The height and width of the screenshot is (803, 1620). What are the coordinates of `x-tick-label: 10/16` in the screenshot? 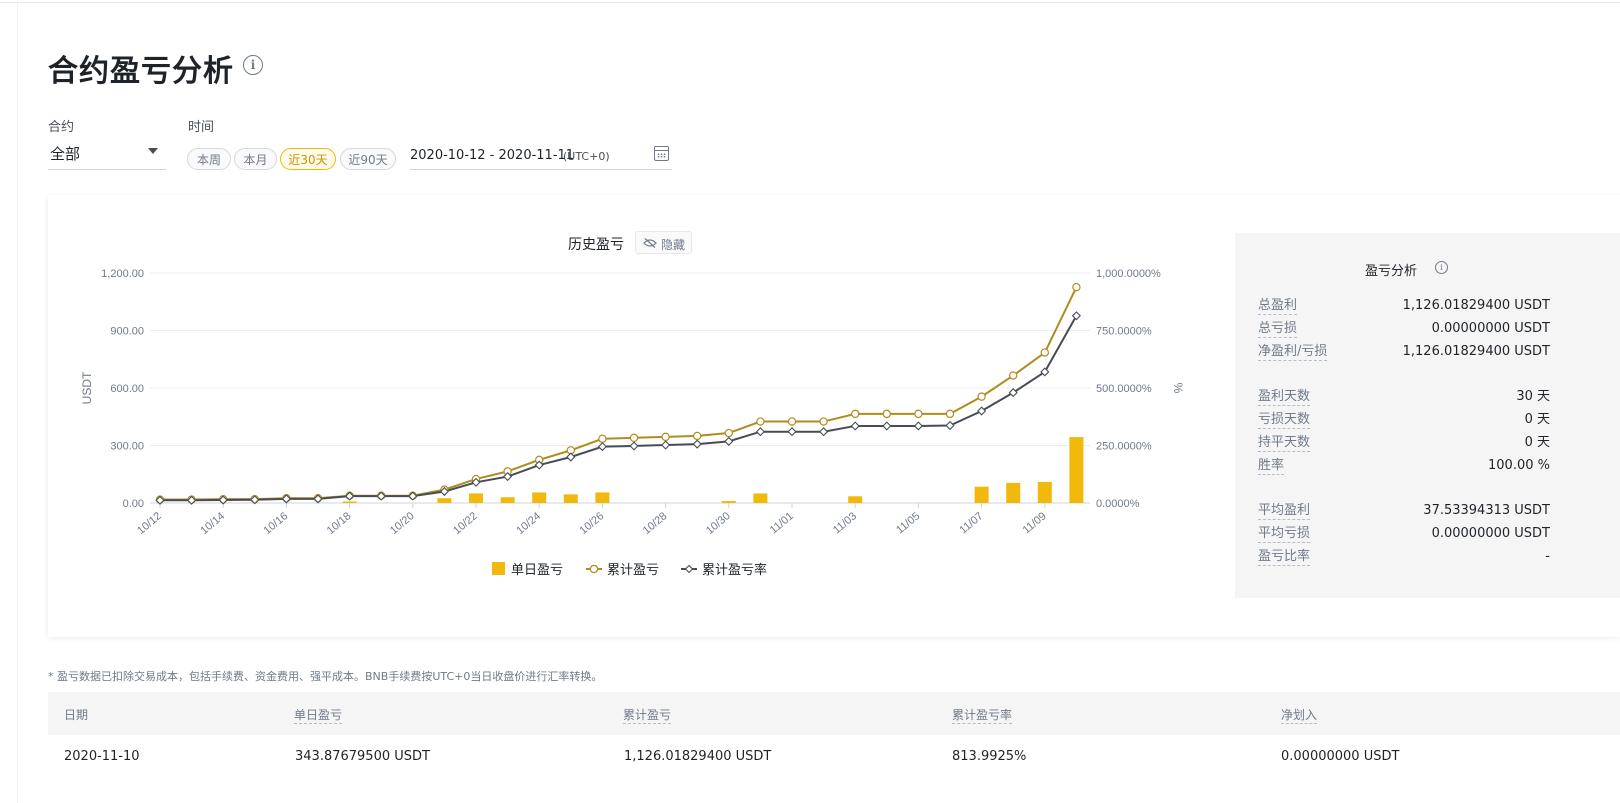 It's located at (276, 523).